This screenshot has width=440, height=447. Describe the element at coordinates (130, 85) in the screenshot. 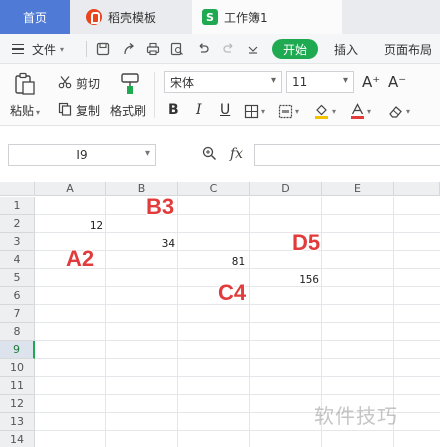

I see `format-painter-icon` at that location.